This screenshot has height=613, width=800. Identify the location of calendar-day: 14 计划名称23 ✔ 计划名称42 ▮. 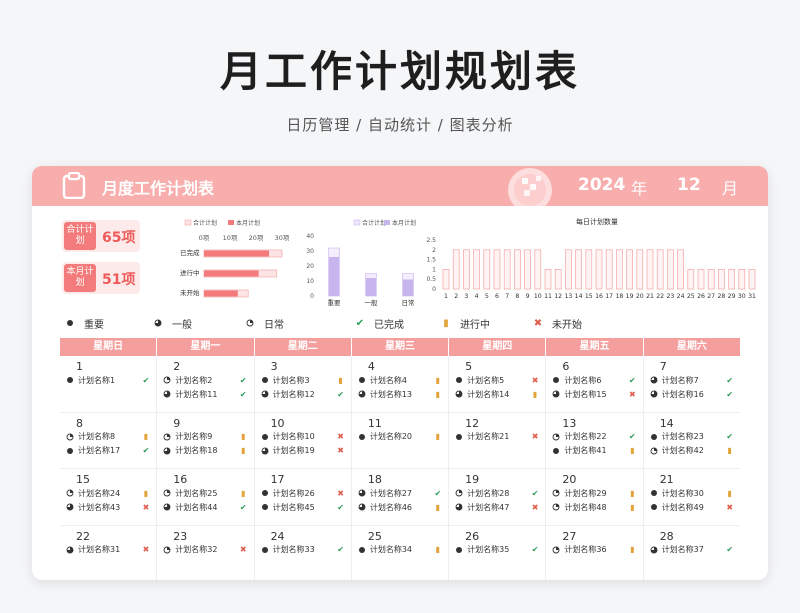
(692, 441).